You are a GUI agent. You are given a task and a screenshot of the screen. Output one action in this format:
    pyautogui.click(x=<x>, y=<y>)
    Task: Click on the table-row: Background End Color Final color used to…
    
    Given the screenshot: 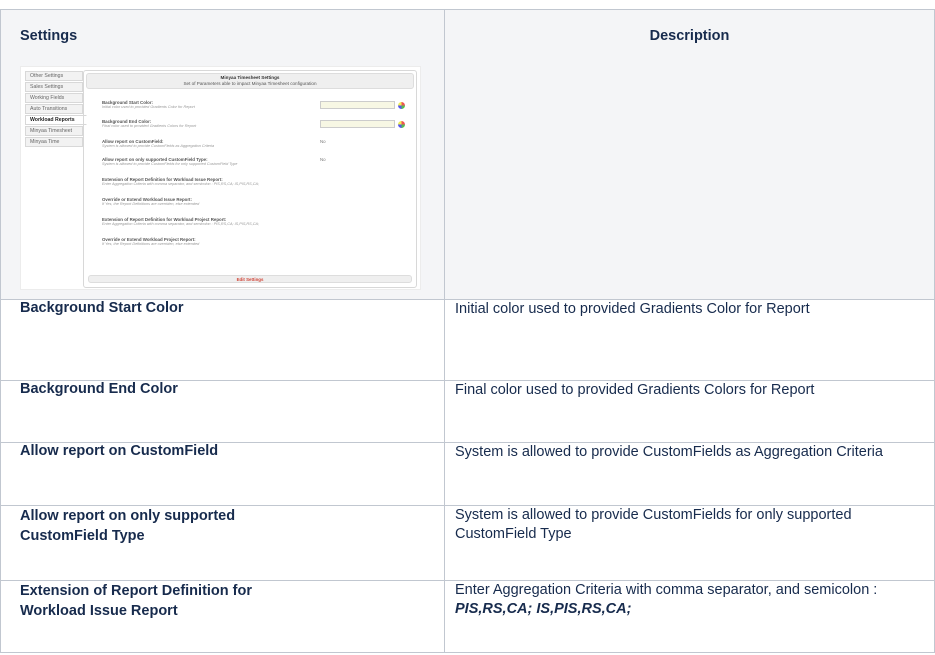 What is the action you would take?
    pyautogui.click(x=467, y=411)
    